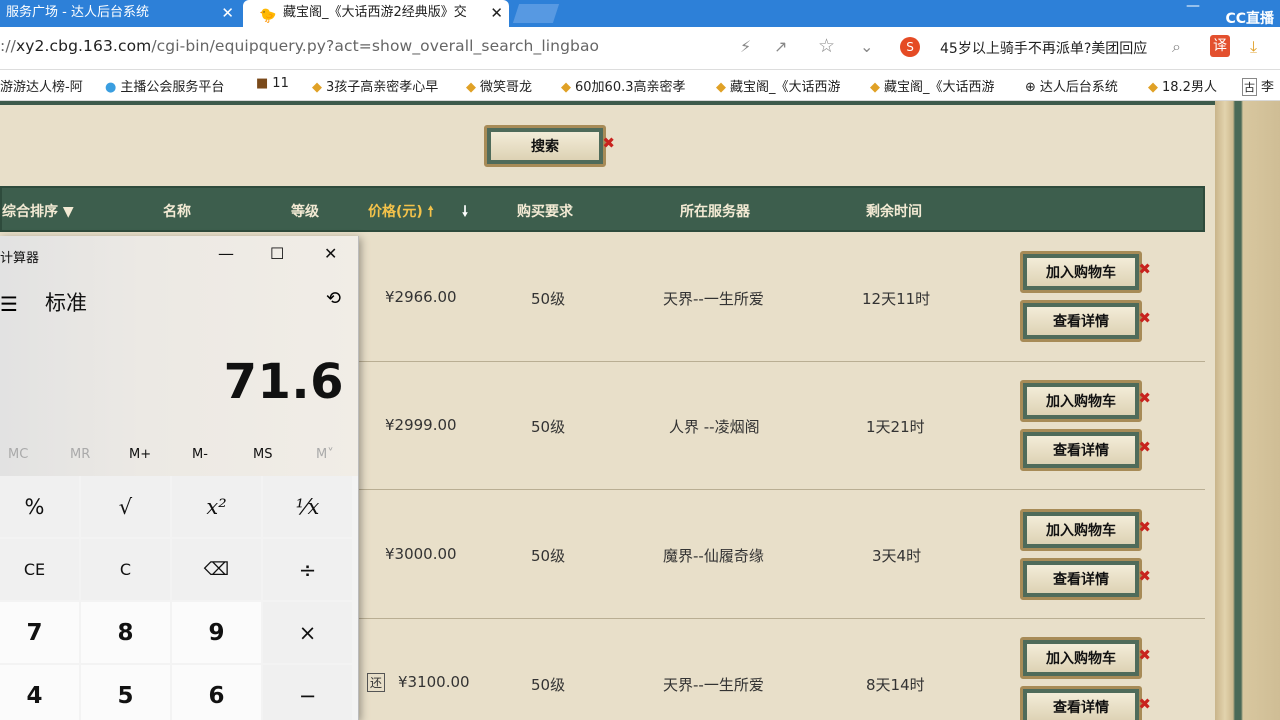 The height and width of the screenshot is (720, 1280). What do you see at coordinates (38, 211) in the screenshot?
I see `sort-dropdown: 综合排序 ▼` at bounding box center [38, 211].